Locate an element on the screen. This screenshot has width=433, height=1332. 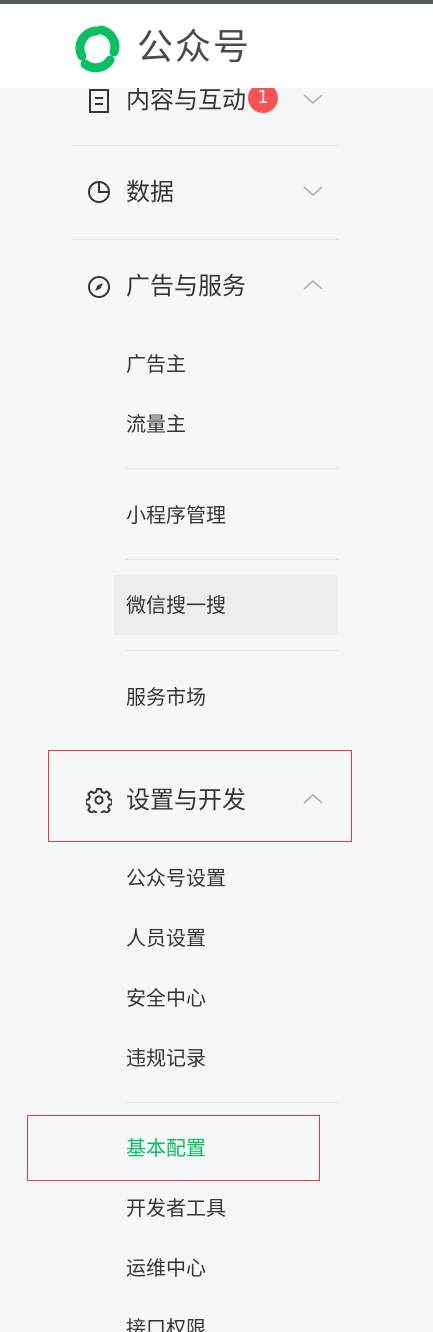
submenu-item-staff-settings: 人员设置 is located at coordinates (226, 938).